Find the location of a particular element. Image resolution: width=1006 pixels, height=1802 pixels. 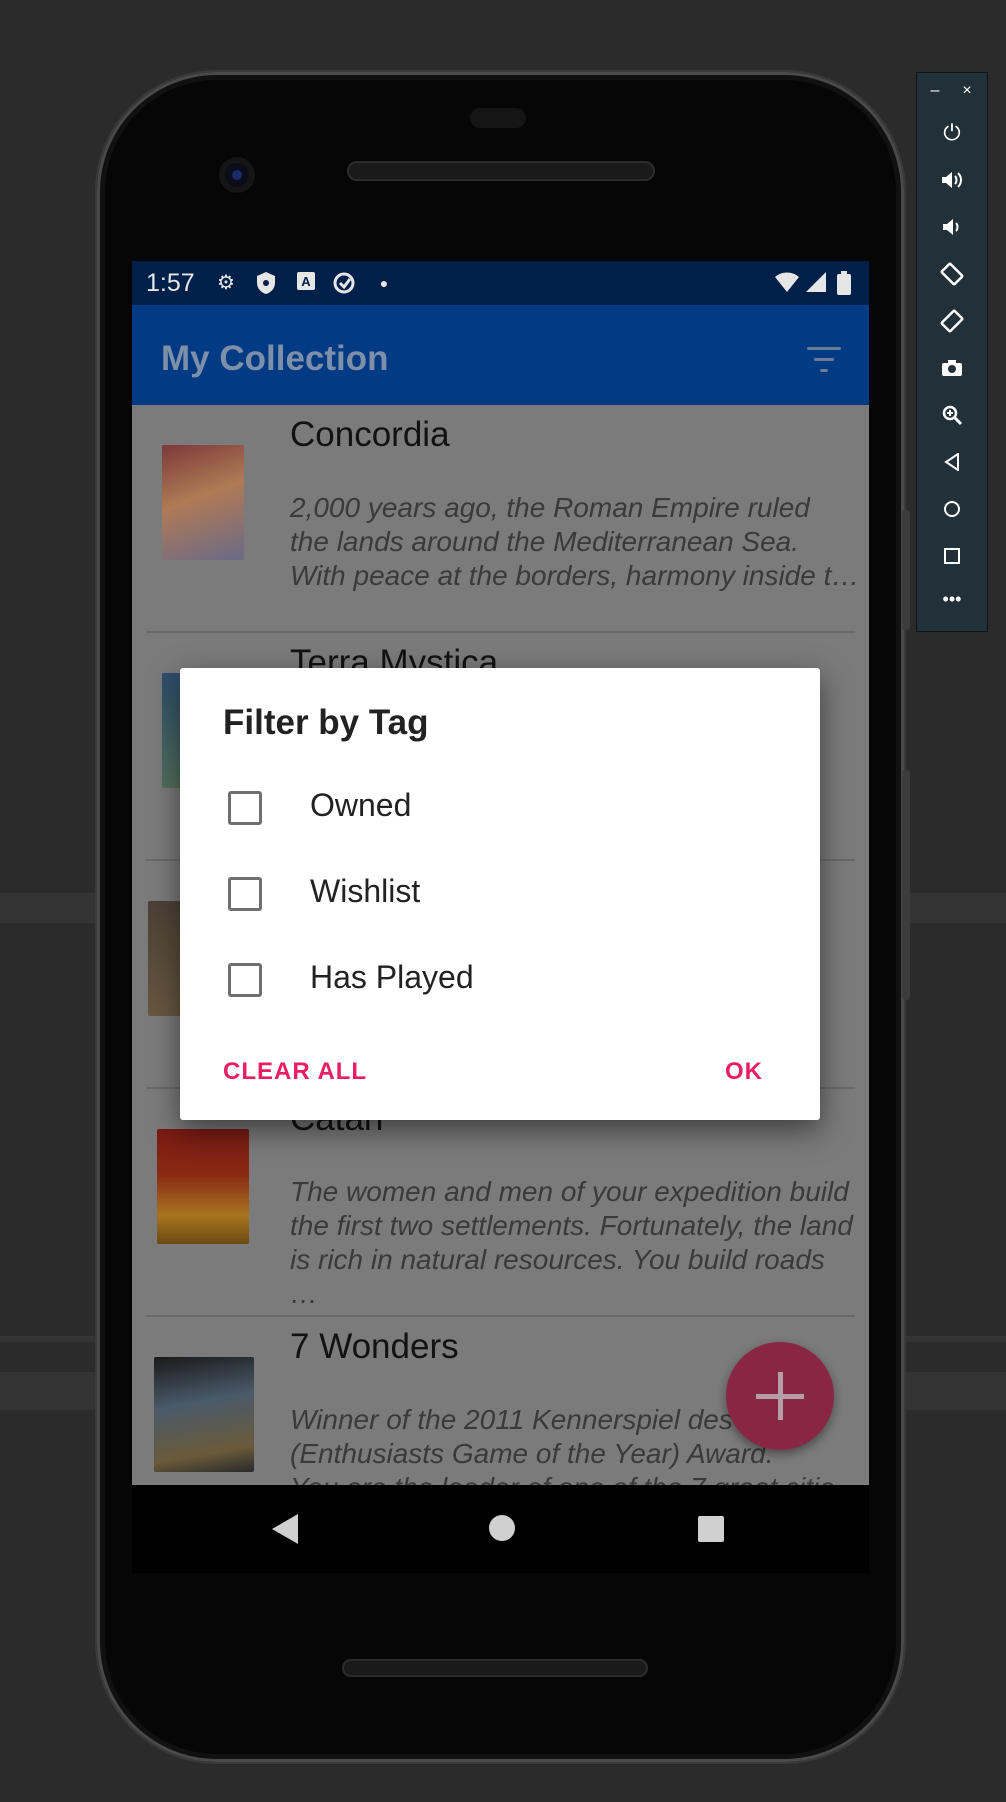

app-title: My Collection is located at coordinates (275, 358).